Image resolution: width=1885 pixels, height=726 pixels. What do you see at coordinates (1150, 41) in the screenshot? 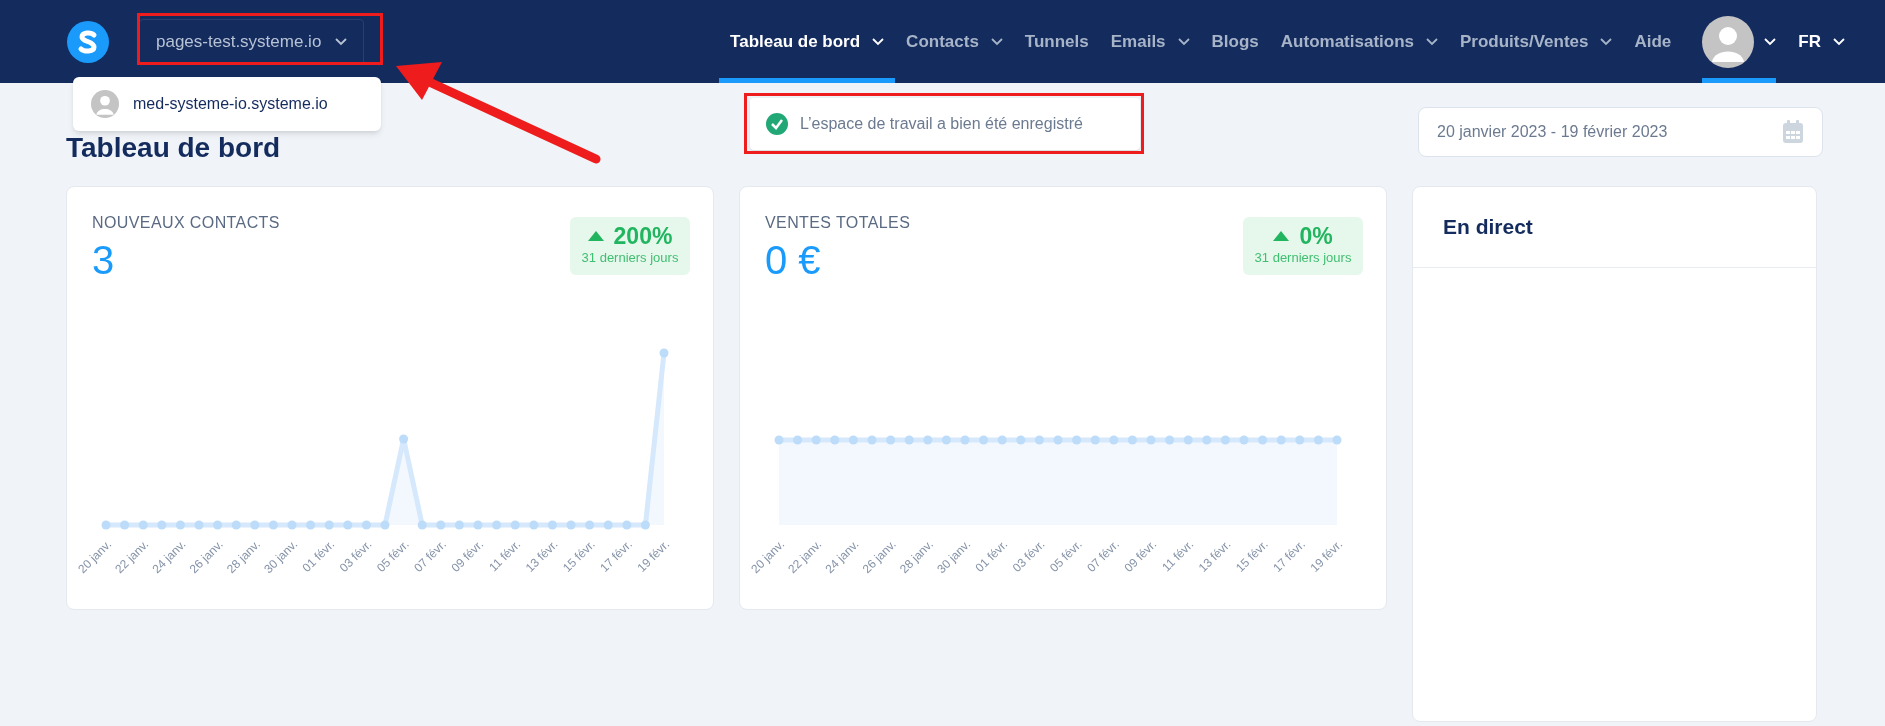
I see `nav-tab: Emails` at bounding box center [1150, 41].